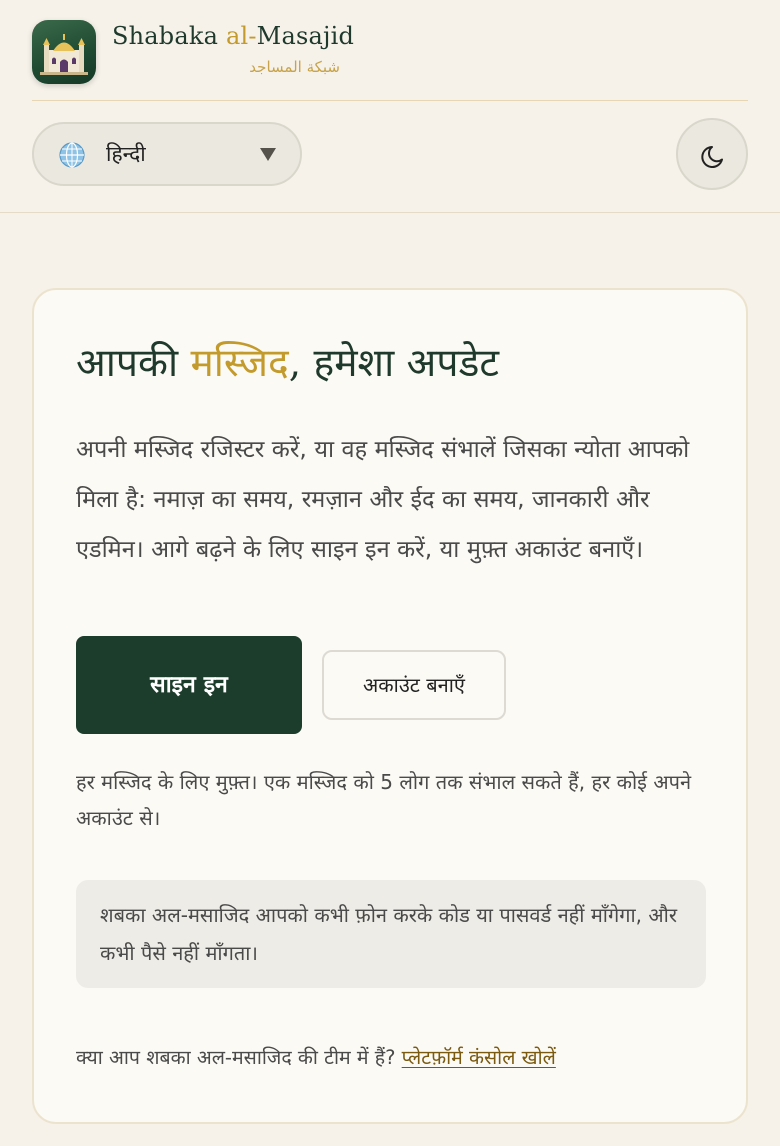  Describe the element at coordinates (241, 36) in the screenshot. I see `brand-name-accent: al-` at that location.